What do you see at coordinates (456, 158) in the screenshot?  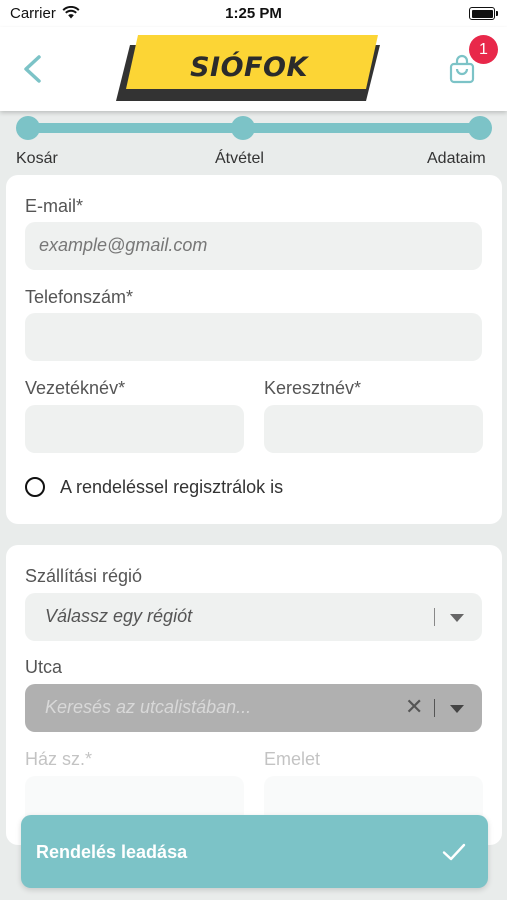 I see `step-label-details: Adataim` at bounding box center [456, 158].